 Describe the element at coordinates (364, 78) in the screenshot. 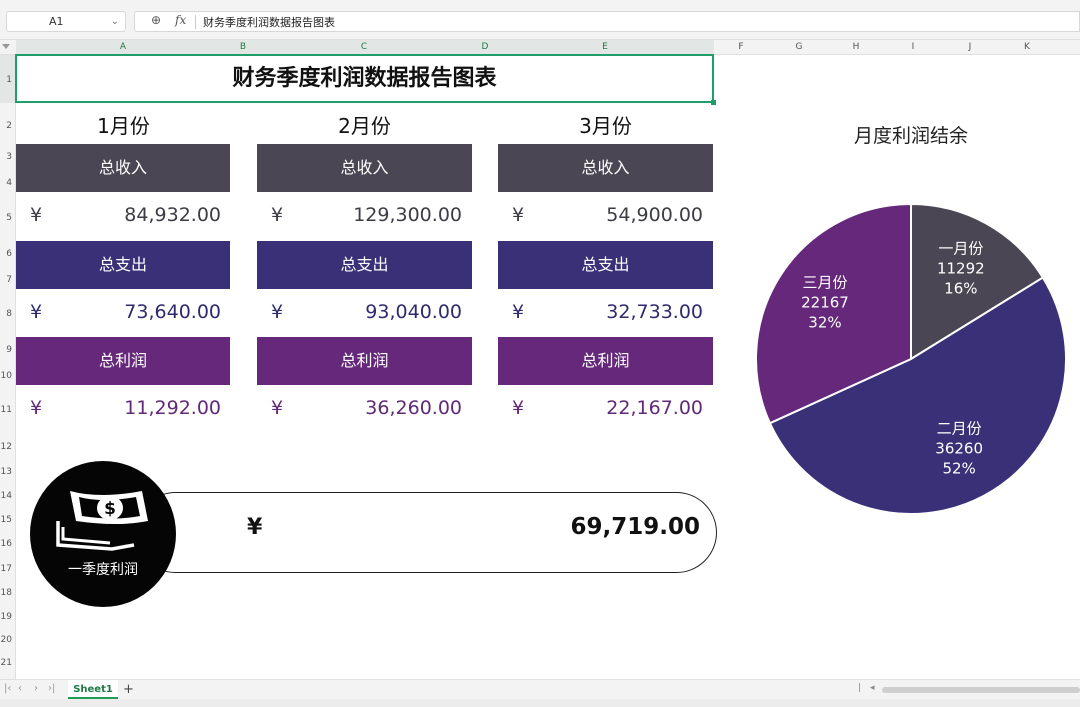

I see `report-title-cell: 财务季度利润数据报告图表` at that location.